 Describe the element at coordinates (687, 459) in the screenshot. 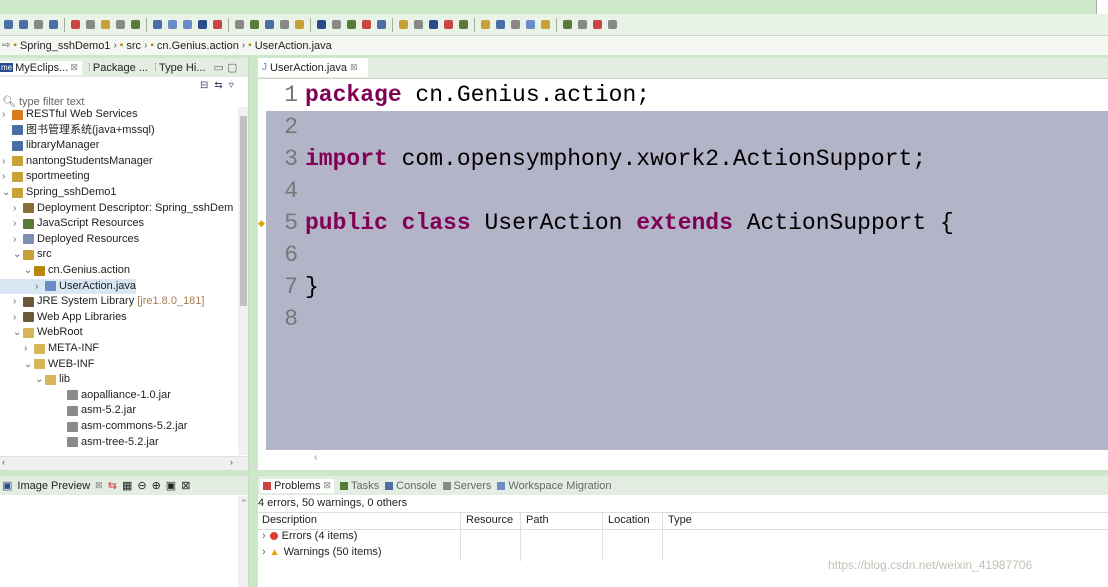

I see `editor-horizontal-scrollbar: ‹` at that location.